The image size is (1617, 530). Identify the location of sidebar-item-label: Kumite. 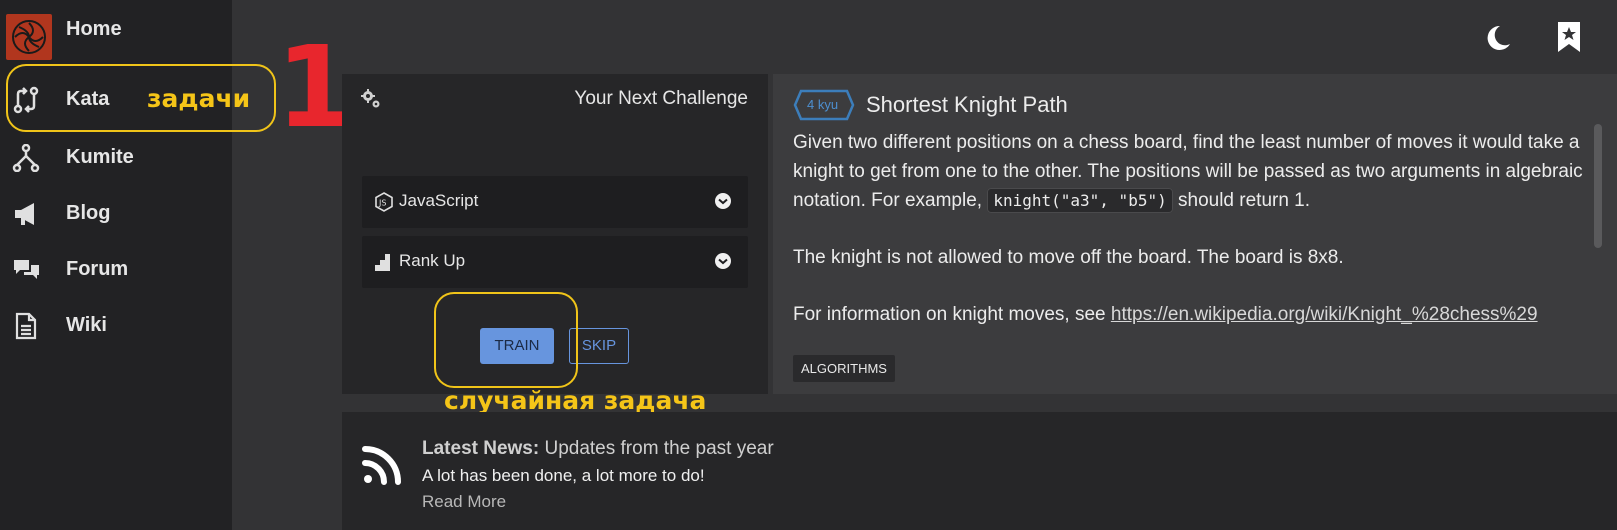
(100, 157).